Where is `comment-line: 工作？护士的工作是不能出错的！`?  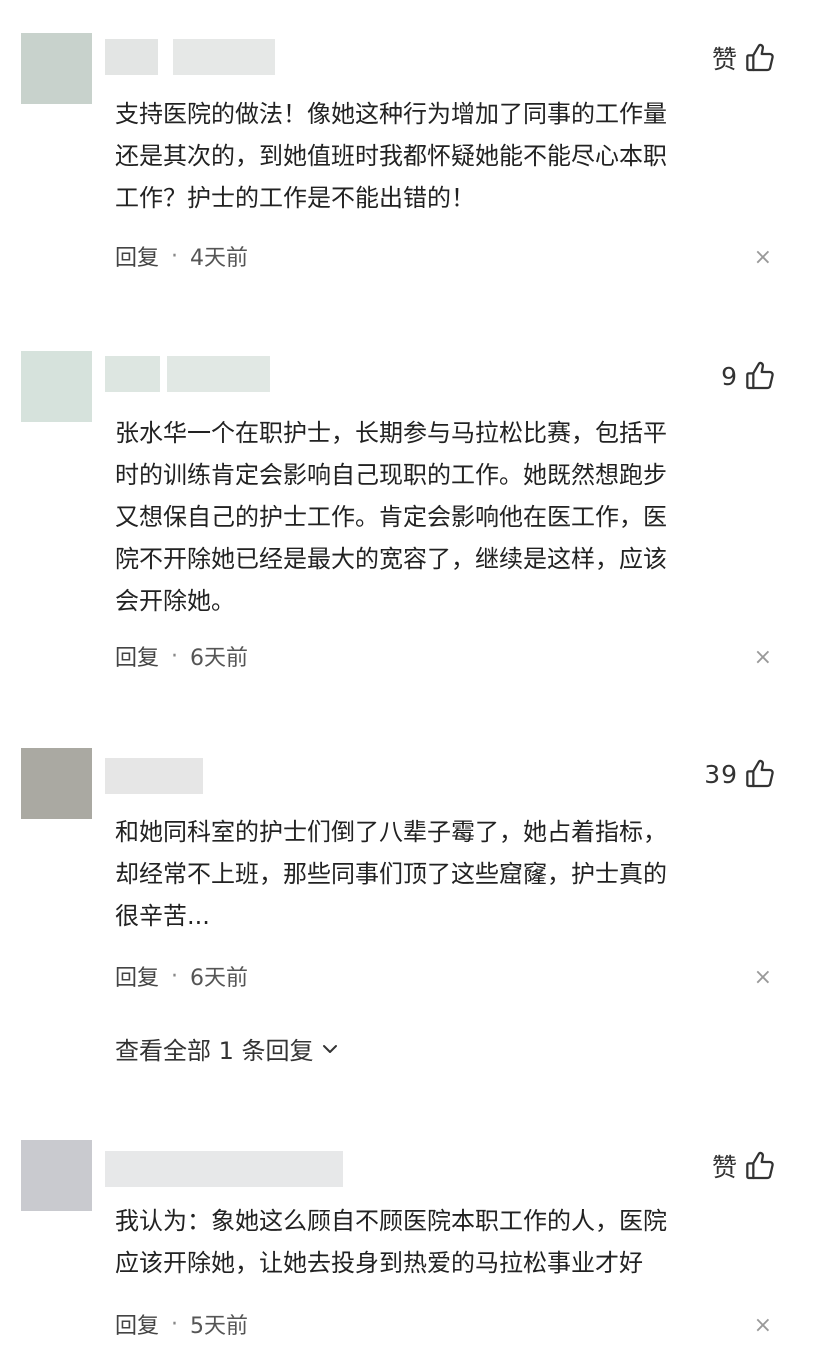 comment-line: 工作？护士的工作是不能出错的！ is located at coordinates (295, 198).